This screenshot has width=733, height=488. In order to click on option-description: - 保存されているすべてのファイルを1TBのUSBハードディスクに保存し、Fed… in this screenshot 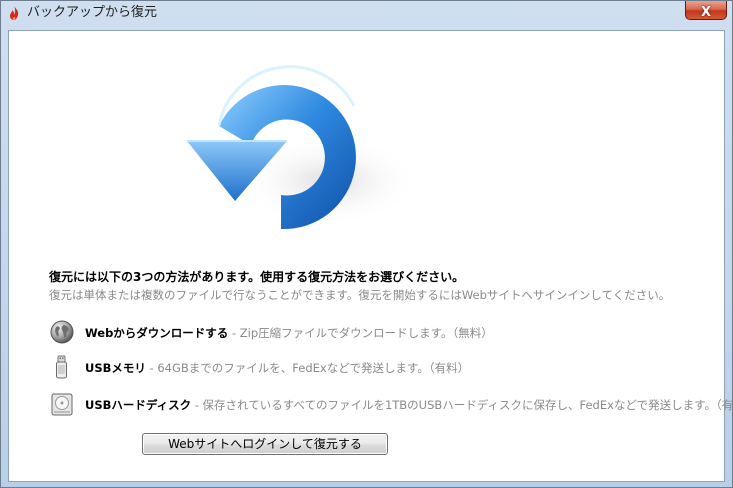, I will do `click(462, 405)`.